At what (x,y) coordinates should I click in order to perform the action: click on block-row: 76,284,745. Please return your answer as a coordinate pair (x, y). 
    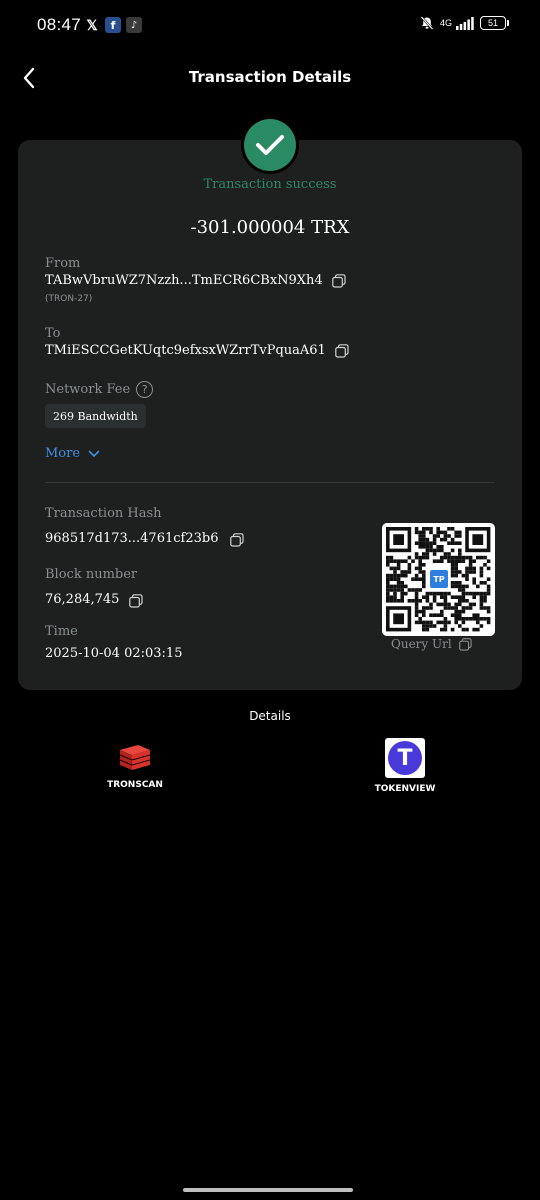
    Looking at the image, I should click on (94, 599).